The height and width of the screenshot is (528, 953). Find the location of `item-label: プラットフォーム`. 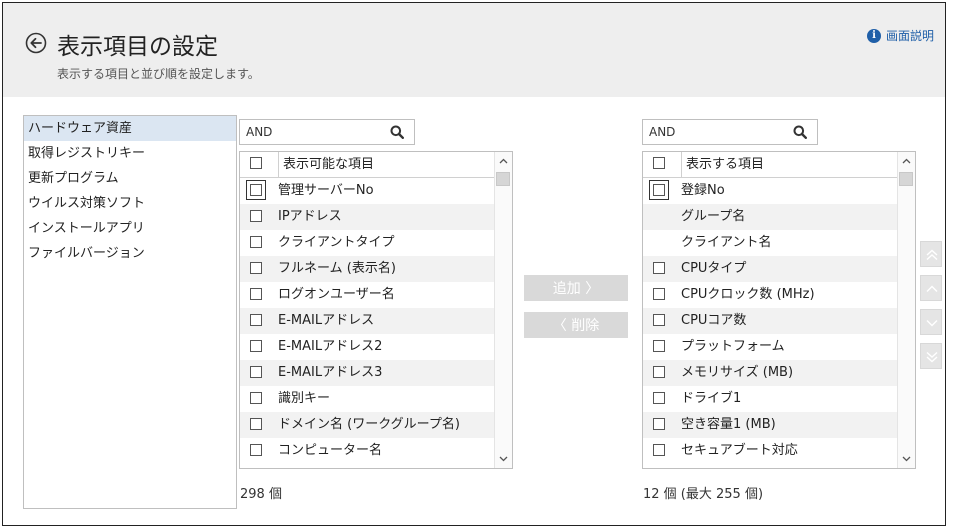

item-label: プラットフォーム is located at coordinates (733, 346).